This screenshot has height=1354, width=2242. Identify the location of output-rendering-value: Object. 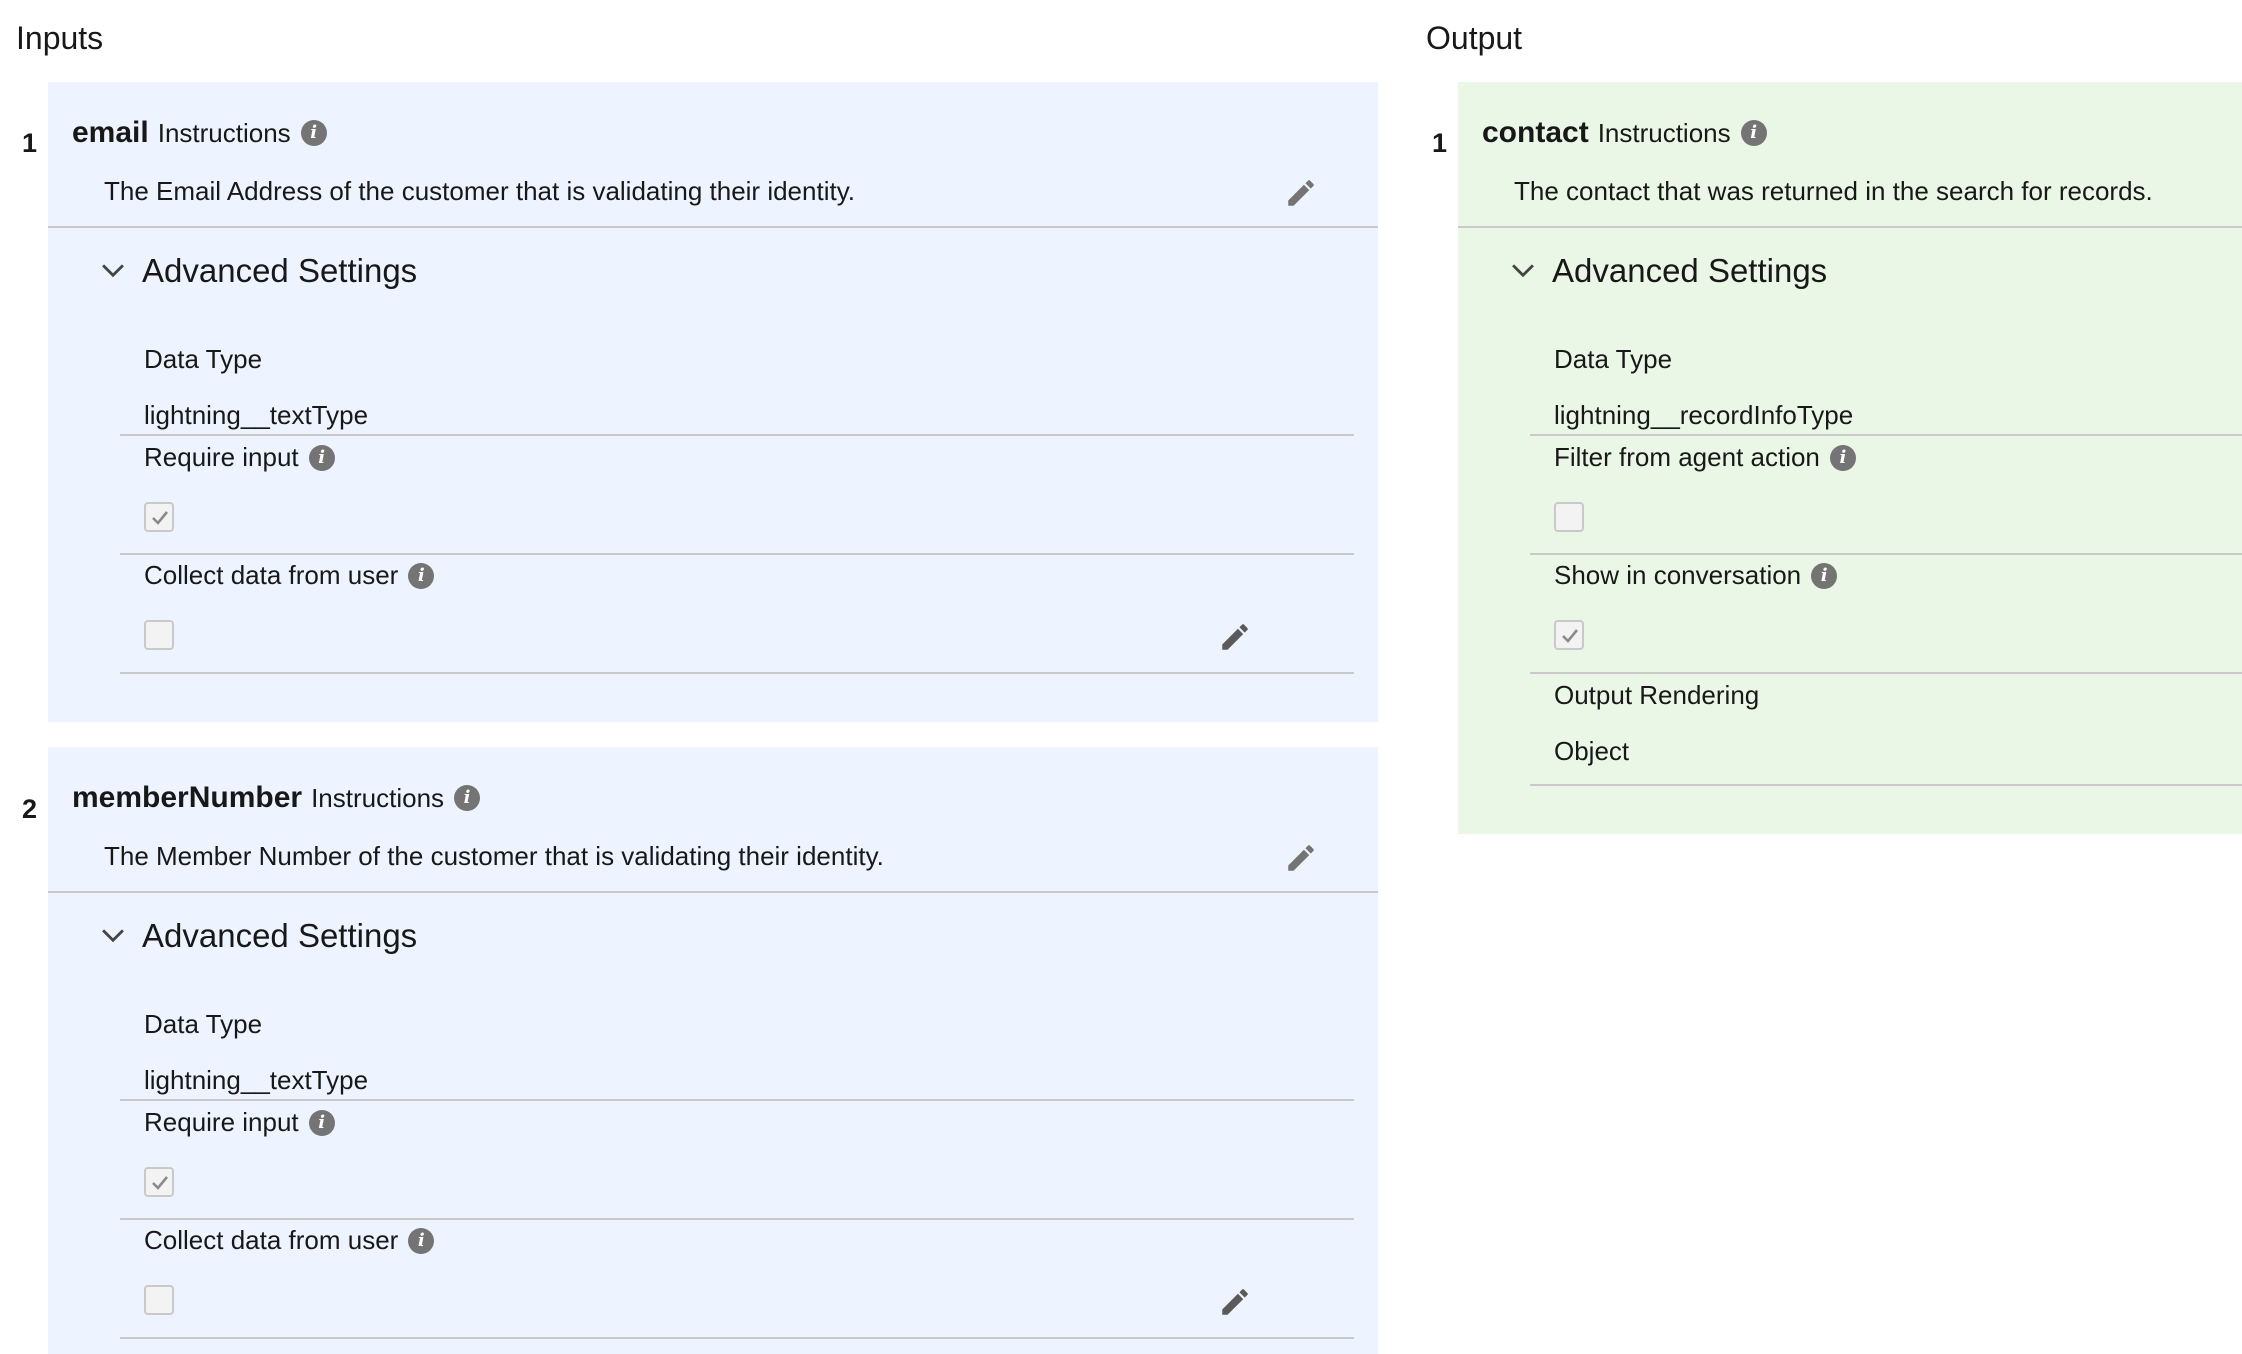
(1592, 751).